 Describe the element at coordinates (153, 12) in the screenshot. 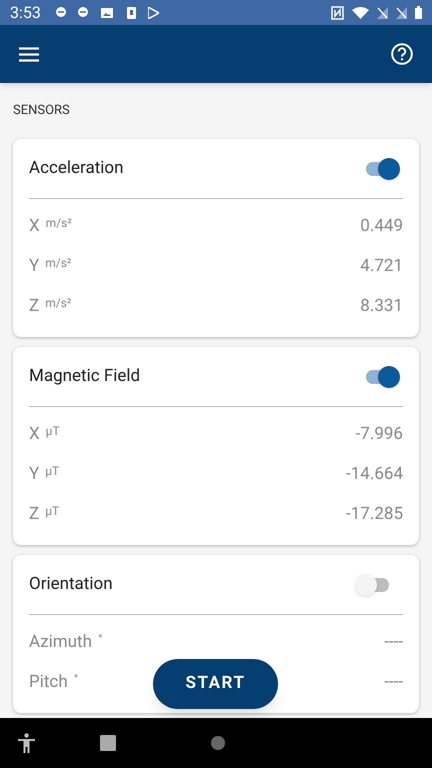

I see `play-store-icon` at that location.